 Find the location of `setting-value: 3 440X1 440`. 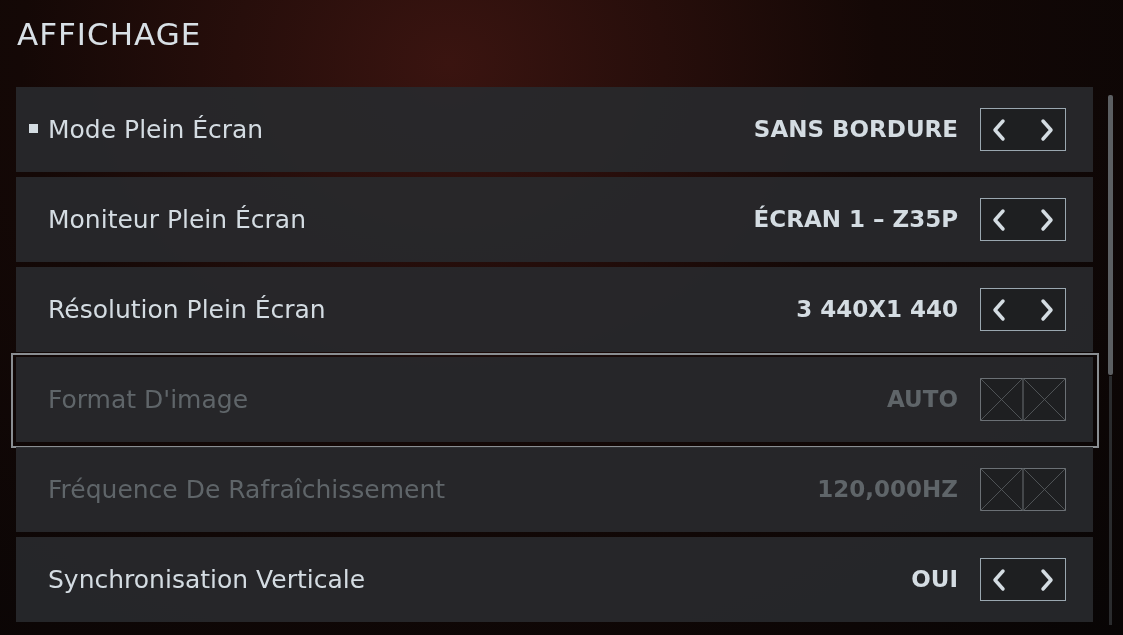

setting-value: 3 440X1 440 is located at coordinates (877, 310).